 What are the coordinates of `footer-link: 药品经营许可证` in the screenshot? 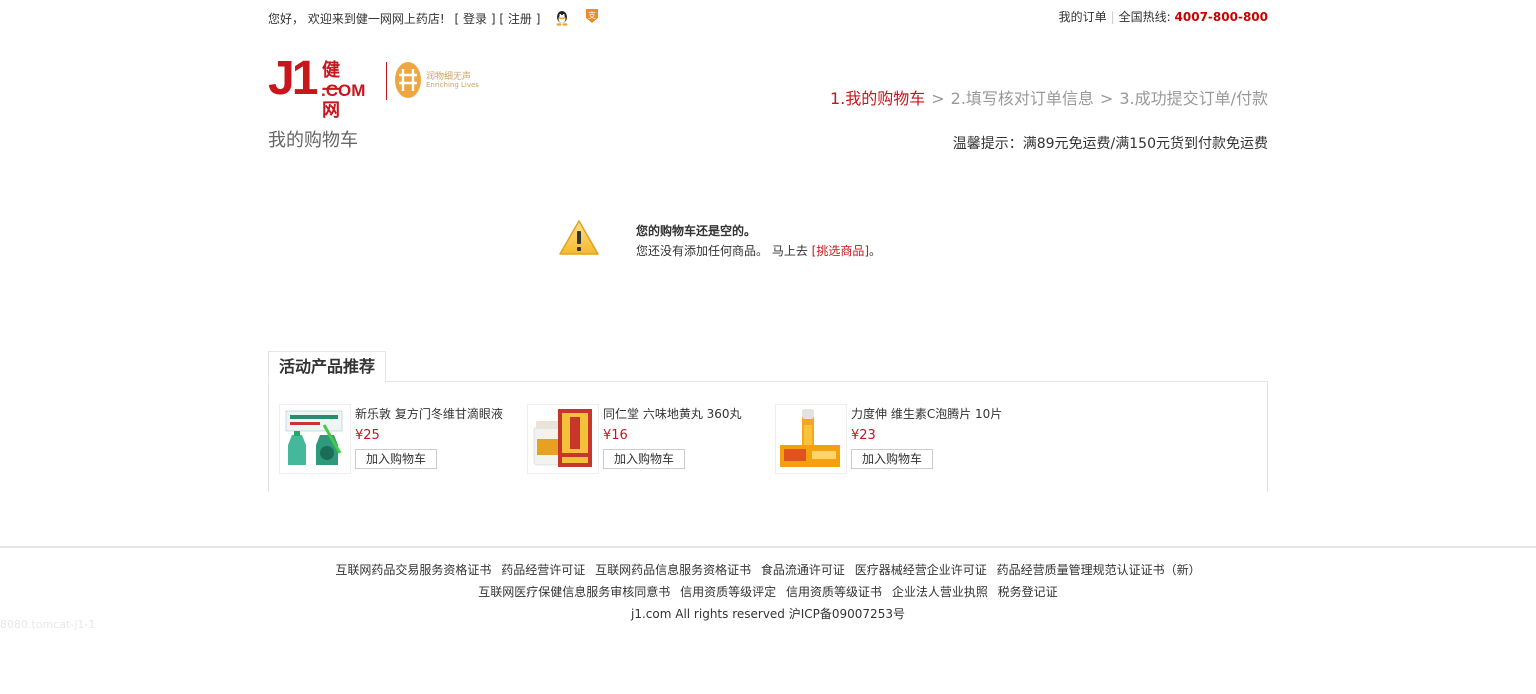 It's located at (543, 570).